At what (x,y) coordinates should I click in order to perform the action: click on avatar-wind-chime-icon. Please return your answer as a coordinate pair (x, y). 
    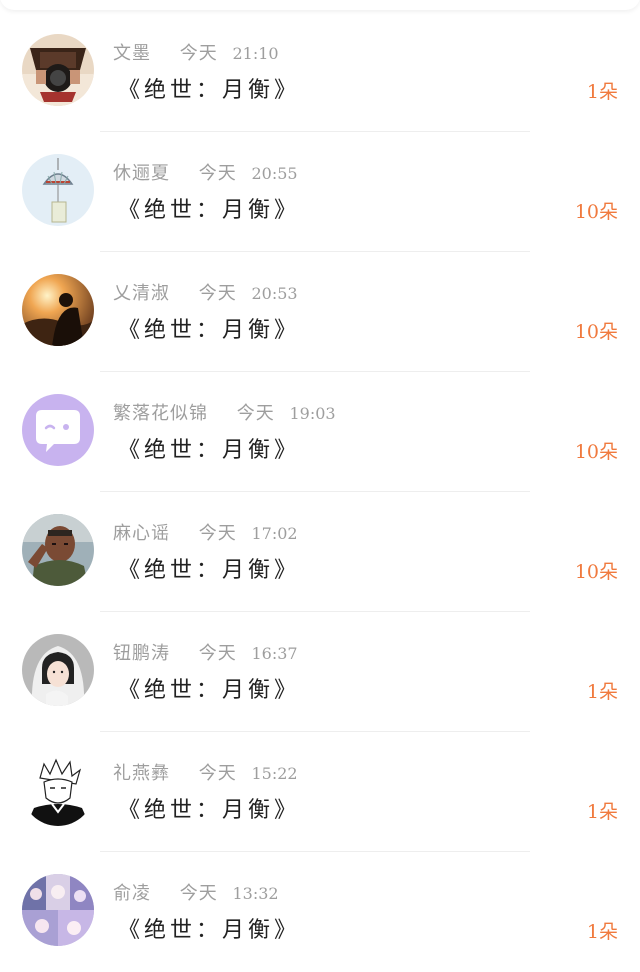
    Looking at the image, I should click on (58, 190).